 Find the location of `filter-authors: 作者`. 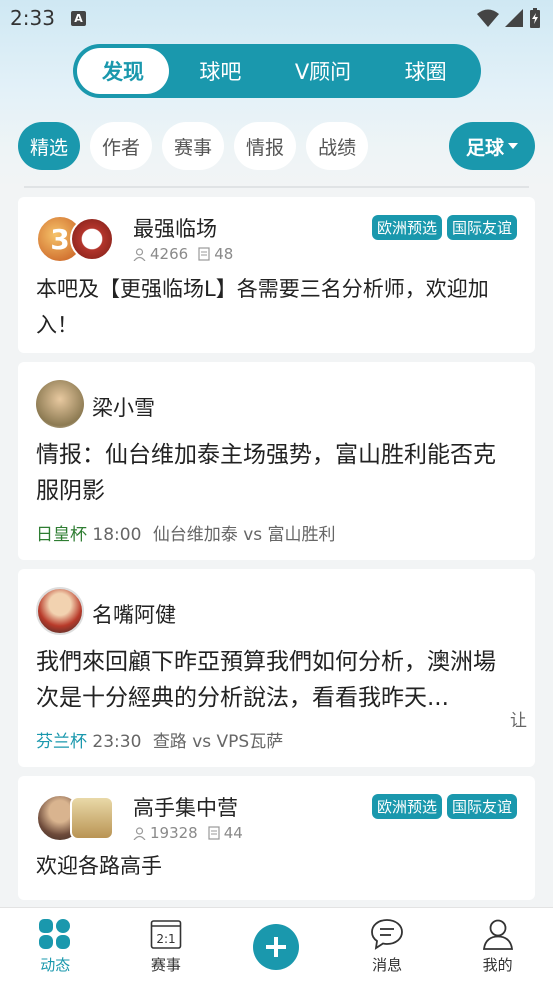

filter-authors: 作者 is located at coordinates (121, 146).